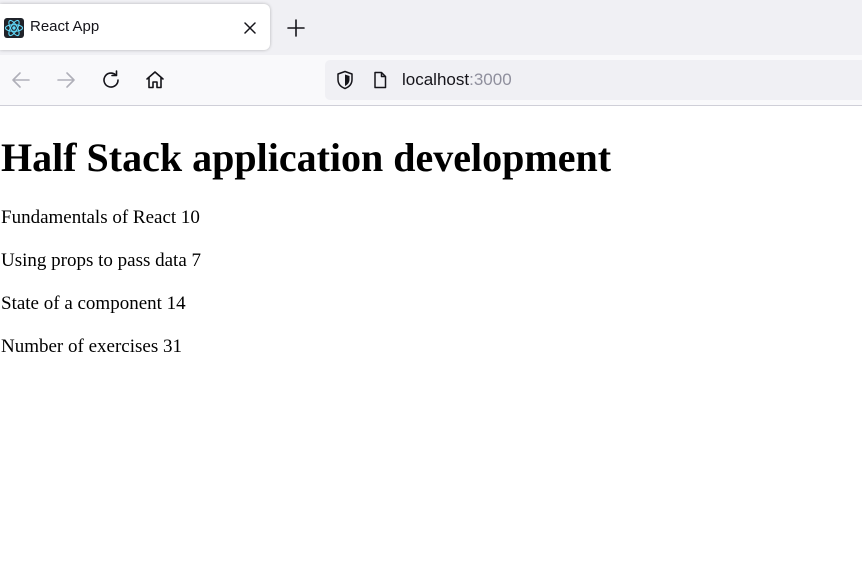 The height and width of the screenshot is (568, 862). I want to click on url-text: localhost:3000, so click(457, 80).